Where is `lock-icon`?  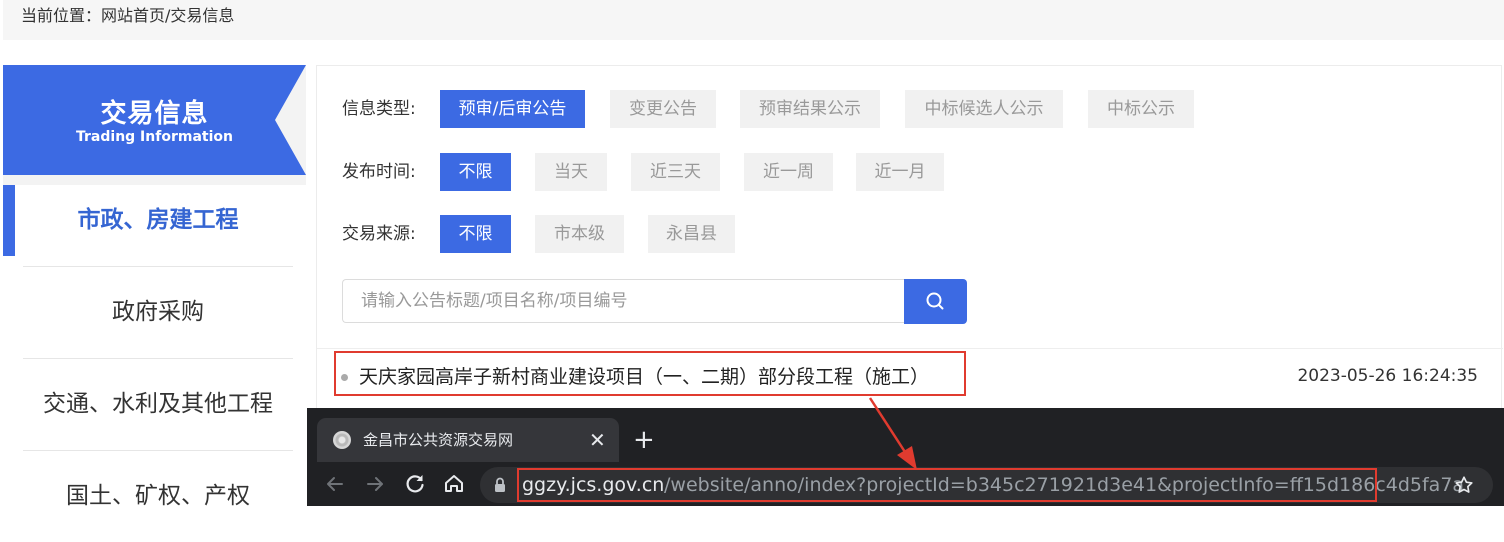
lock-icon is located at coordinates (500, 484).